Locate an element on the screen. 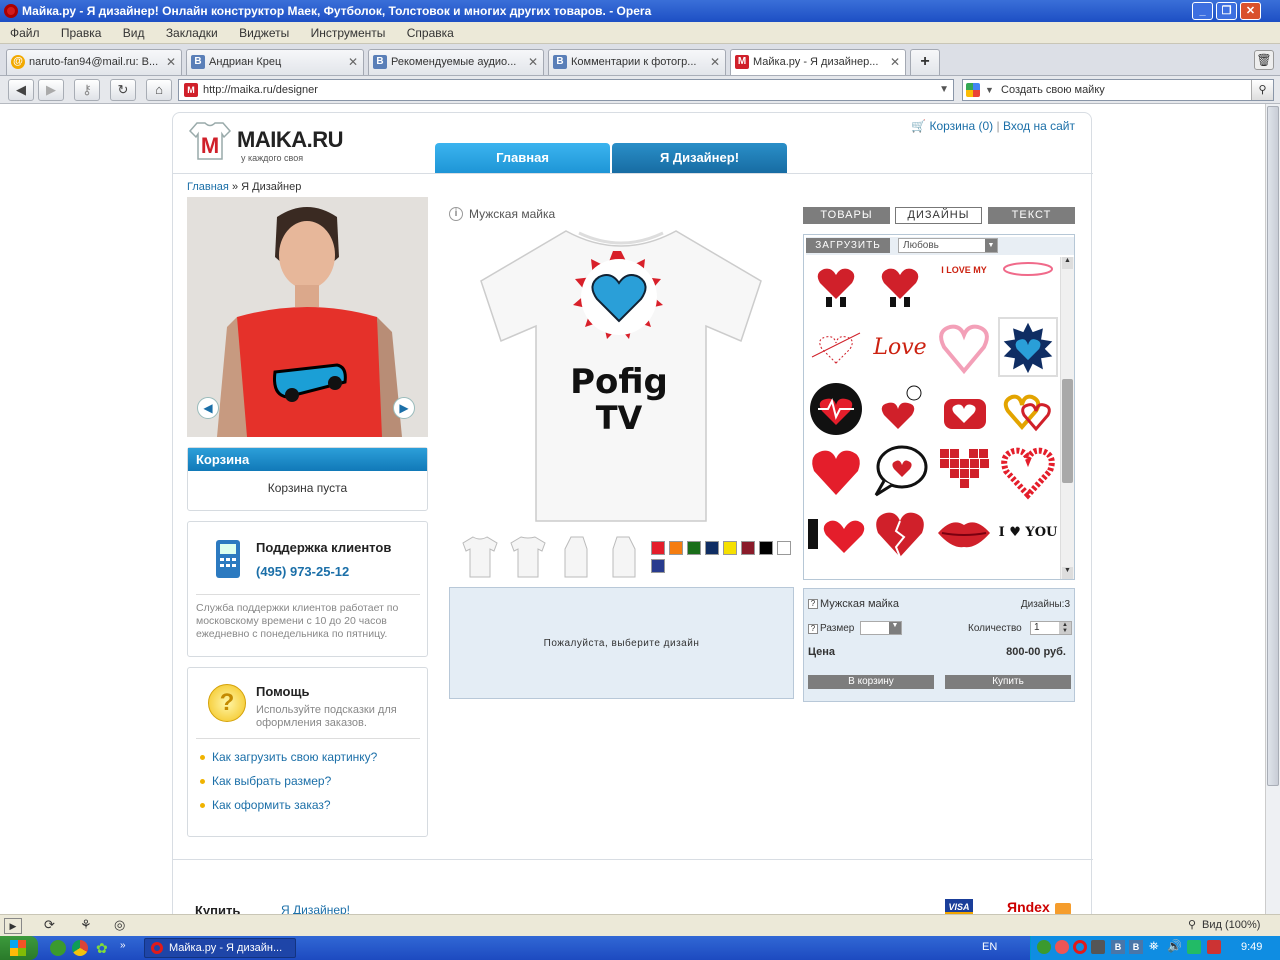 The width and height of the screenshot is (1280, 960). help-link-upload: Как загрузить свою картинку? is located at coordinates (308, 757).